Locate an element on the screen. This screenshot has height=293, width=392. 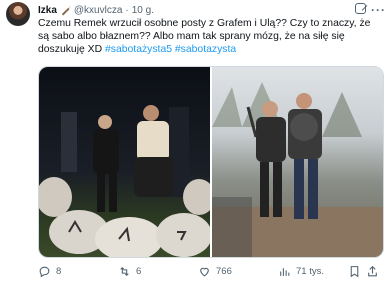
share-icon is located at coordinates (372, 270).